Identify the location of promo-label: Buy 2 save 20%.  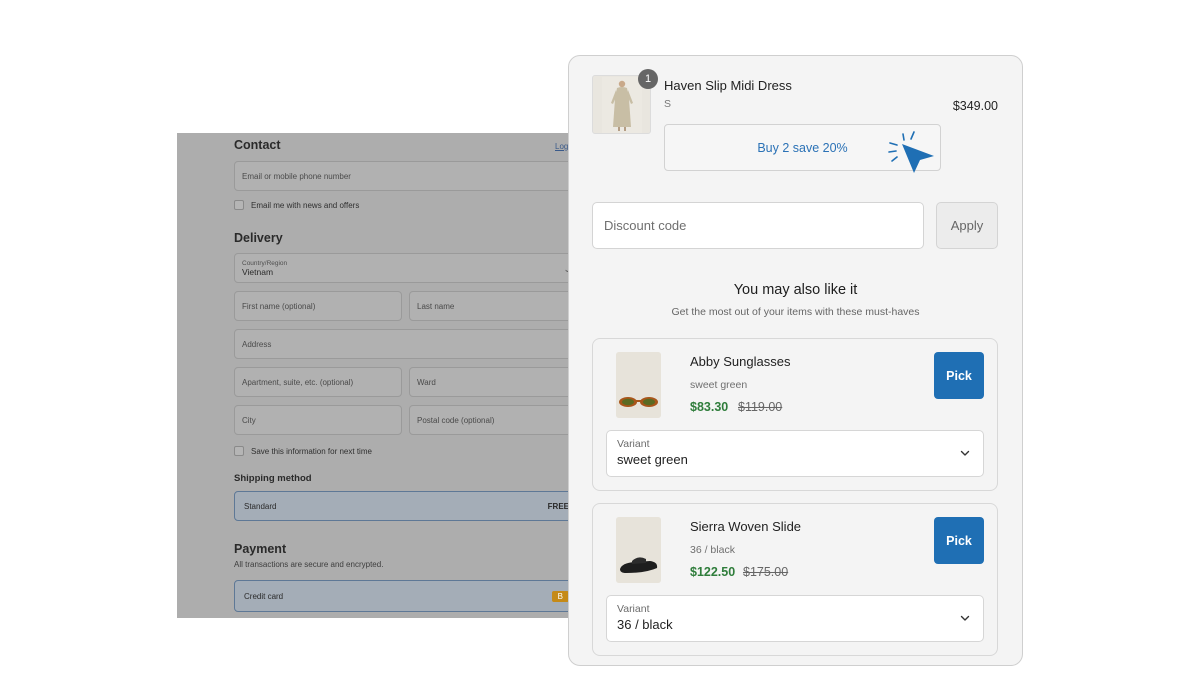
(802, 147).